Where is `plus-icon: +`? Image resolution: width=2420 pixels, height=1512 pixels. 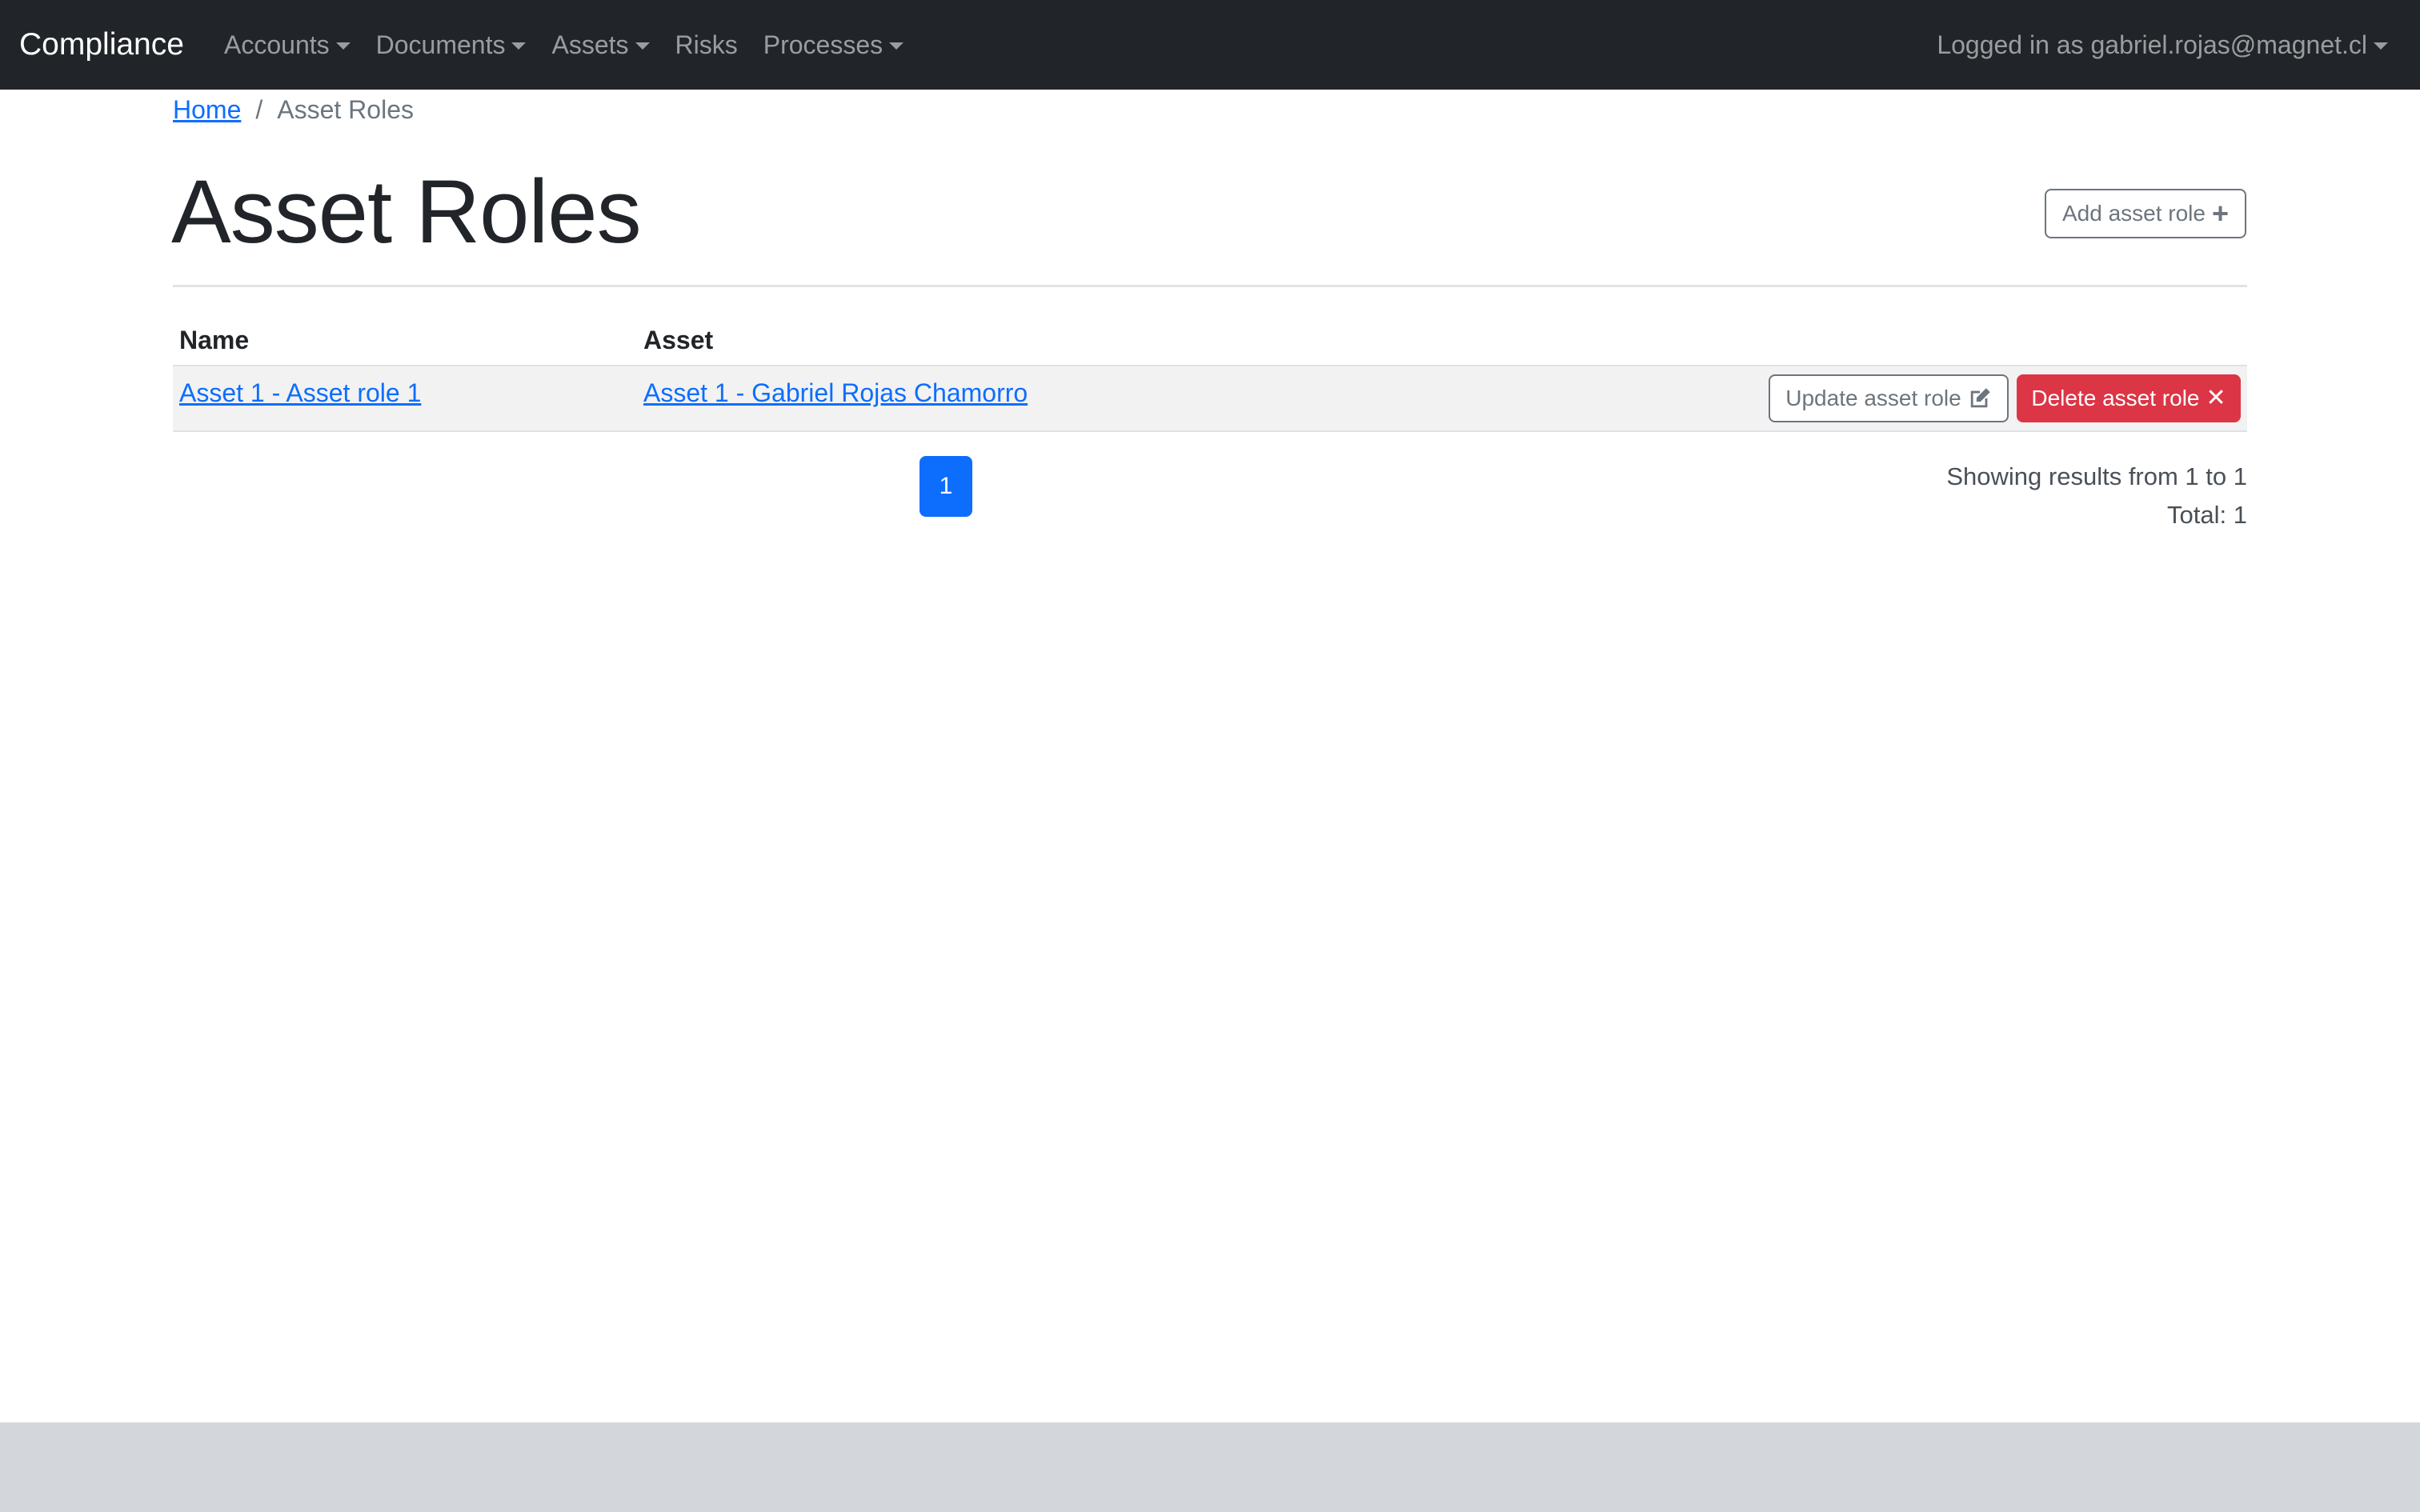
plus-icon: + is located at coordinates (2220, 213).